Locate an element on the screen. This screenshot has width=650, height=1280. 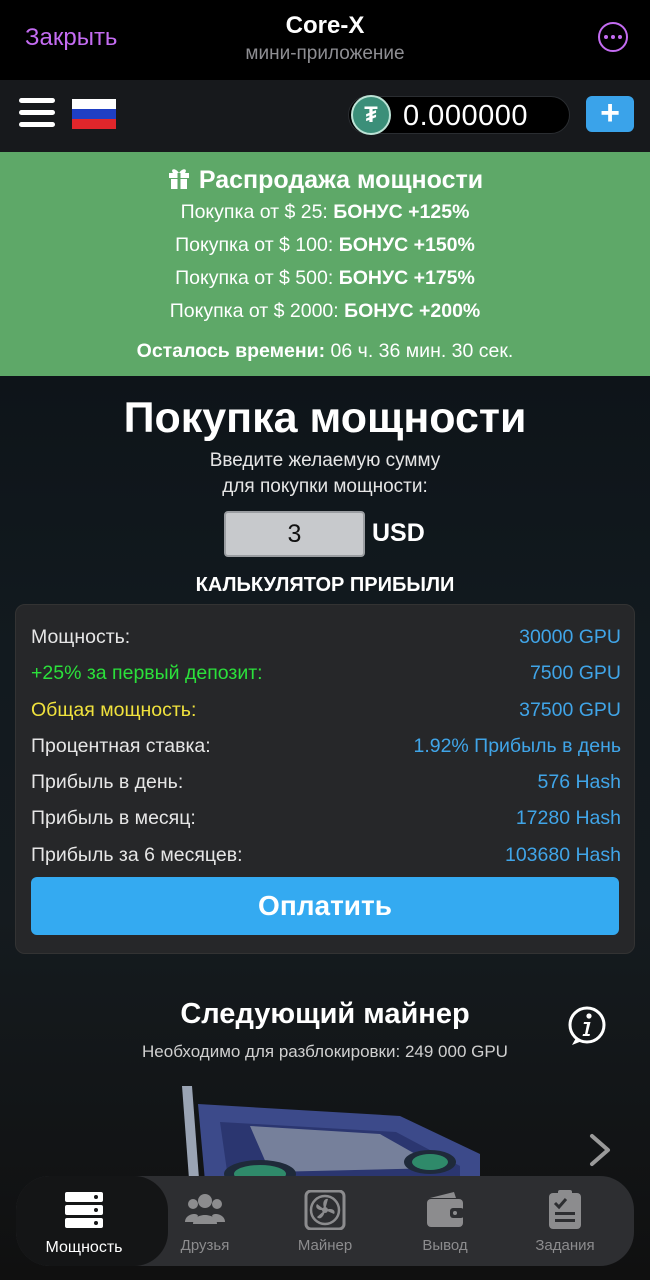
balance-value: 0.000000 is located at coordinates (465, 116).